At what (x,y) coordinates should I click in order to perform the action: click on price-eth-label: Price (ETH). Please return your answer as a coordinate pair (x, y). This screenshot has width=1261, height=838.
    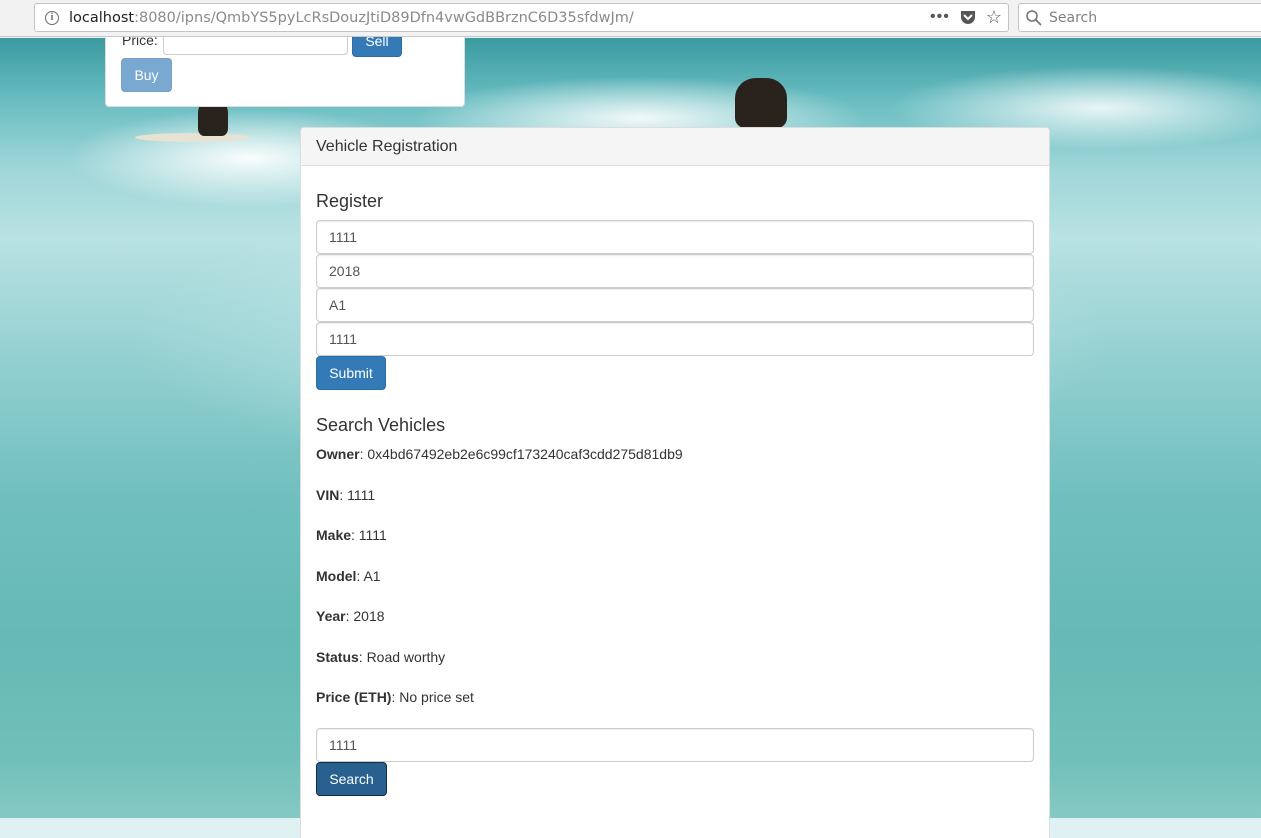
    Looking at the image, I should click on (354, 697).